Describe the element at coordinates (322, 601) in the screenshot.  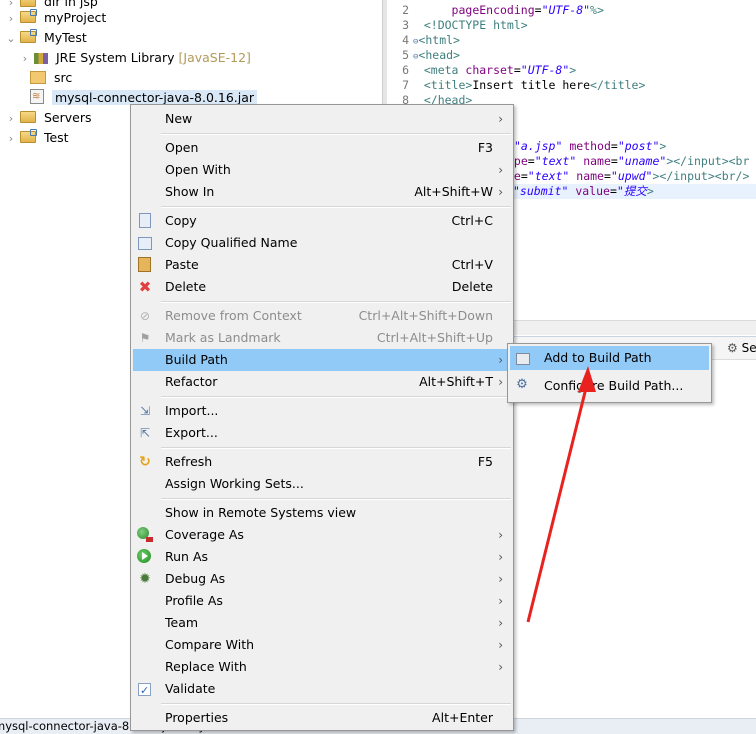
I see `menu-item-profile-as: Profile As ›` at that location.